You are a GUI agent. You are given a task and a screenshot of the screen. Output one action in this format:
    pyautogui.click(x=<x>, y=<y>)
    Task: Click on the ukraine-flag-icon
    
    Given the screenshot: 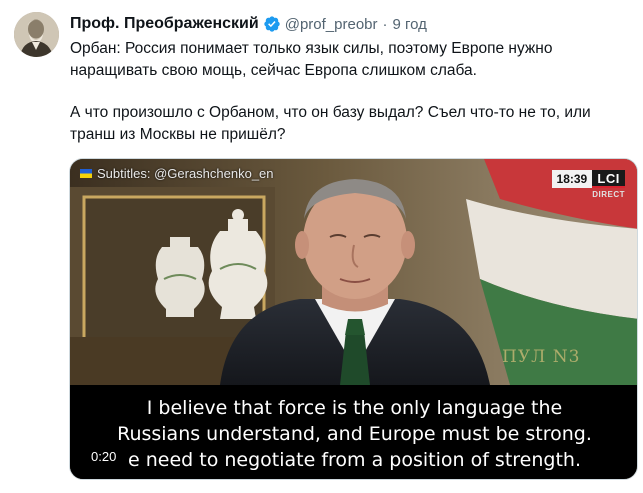 What is the action you would take?
    pyautogui.click(x=86, y=173)
    